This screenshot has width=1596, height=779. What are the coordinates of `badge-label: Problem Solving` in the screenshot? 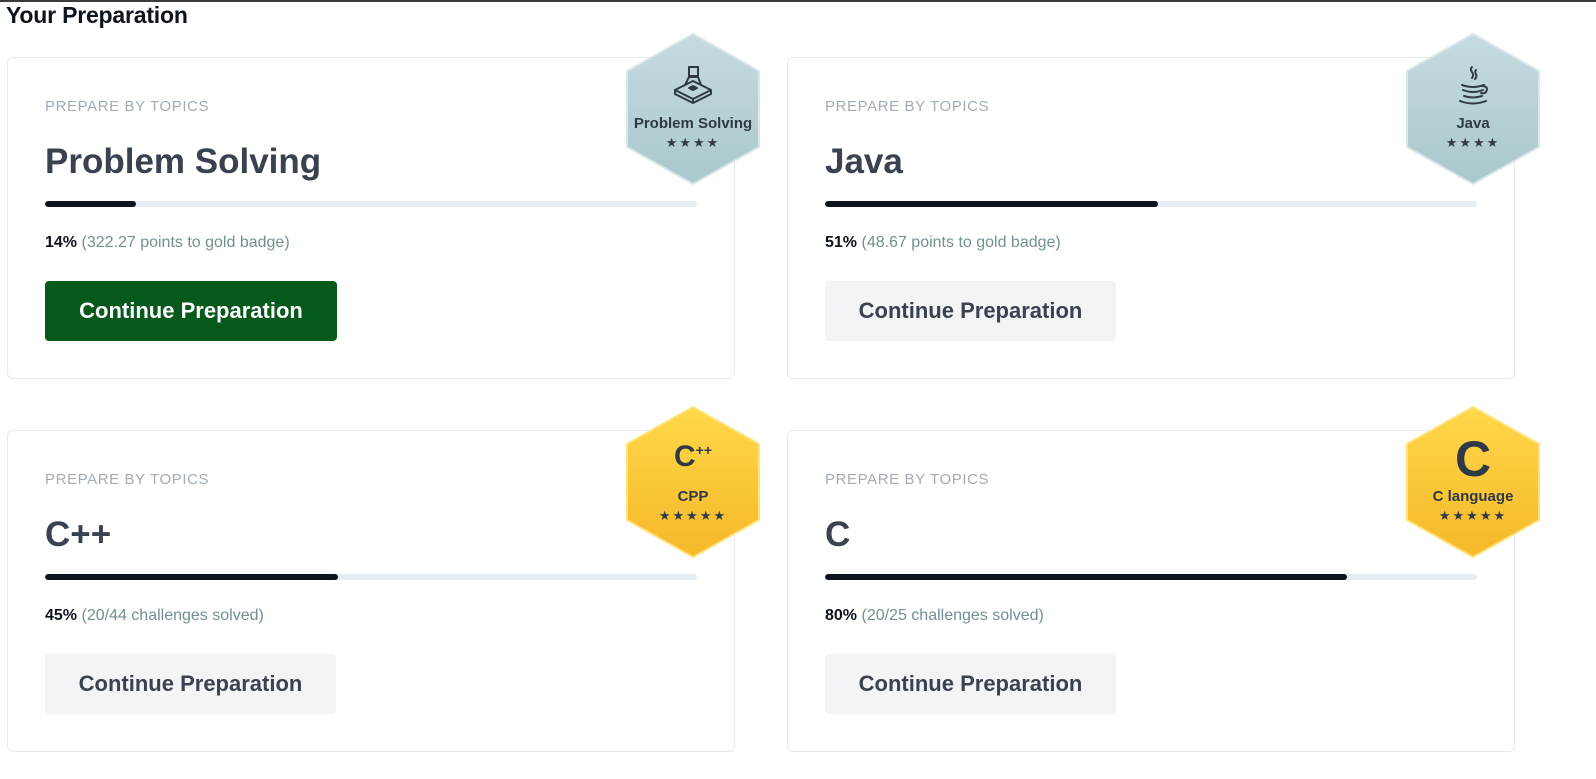 It's located at (693, 123).